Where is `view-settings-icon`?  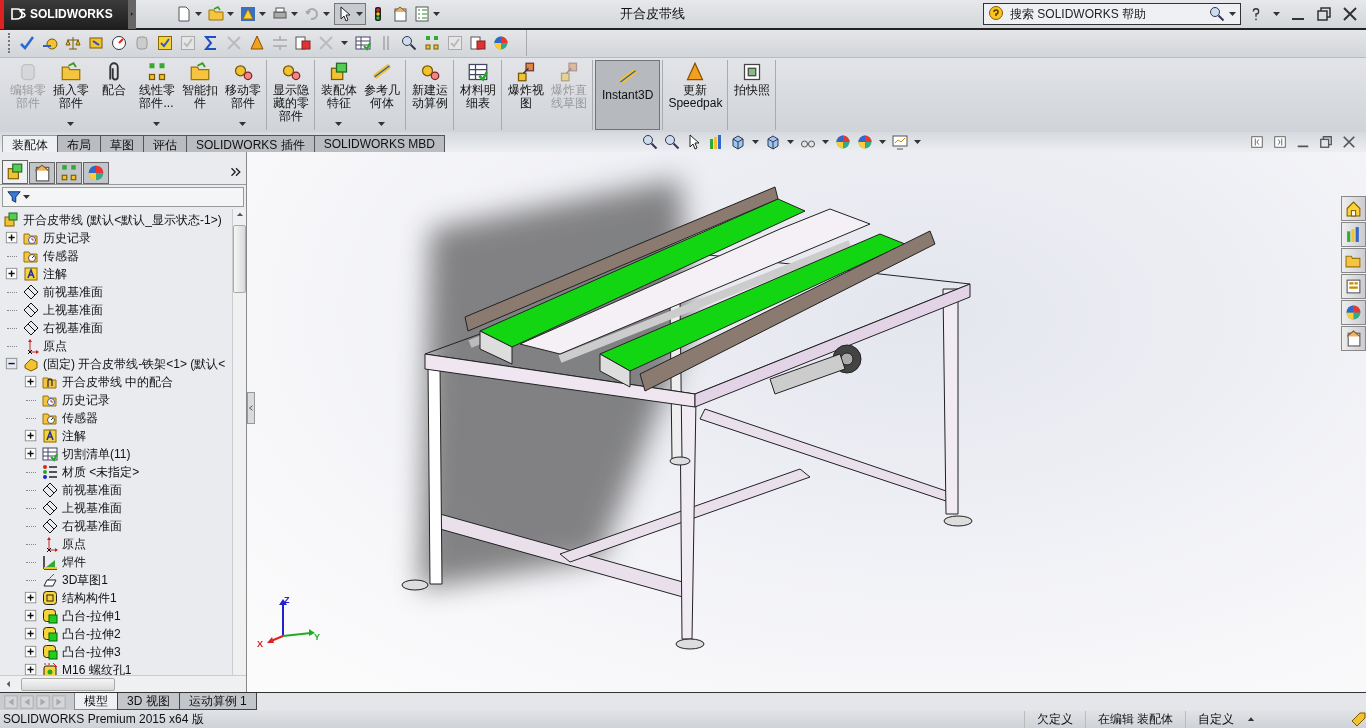 view-settings-icon is located at coordinates (900, 142).